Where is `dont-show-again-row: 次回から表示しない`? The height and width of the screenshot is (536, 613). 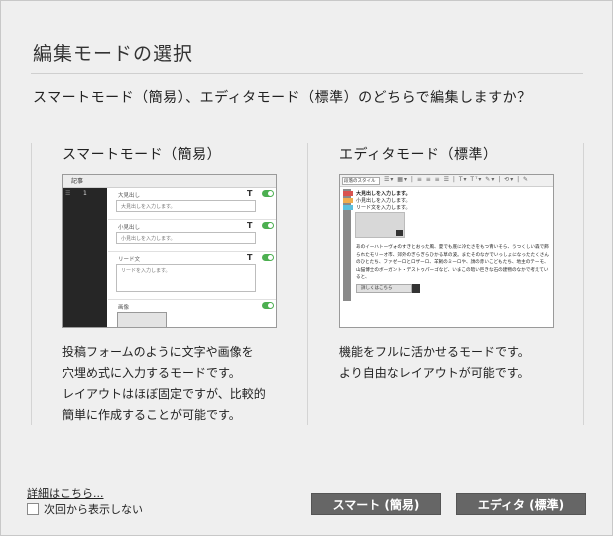
dont-show-again-row: 次回から表示しない is located at coordinates (85, 509).